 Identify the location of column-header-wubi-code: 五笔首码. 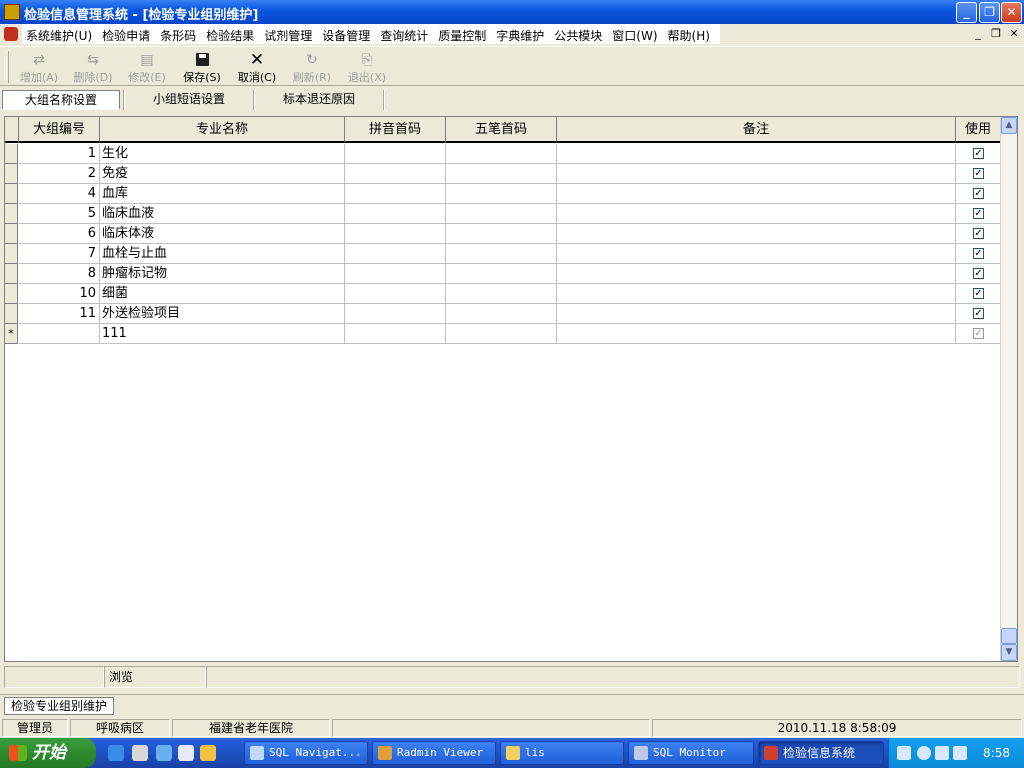
(501, 130).